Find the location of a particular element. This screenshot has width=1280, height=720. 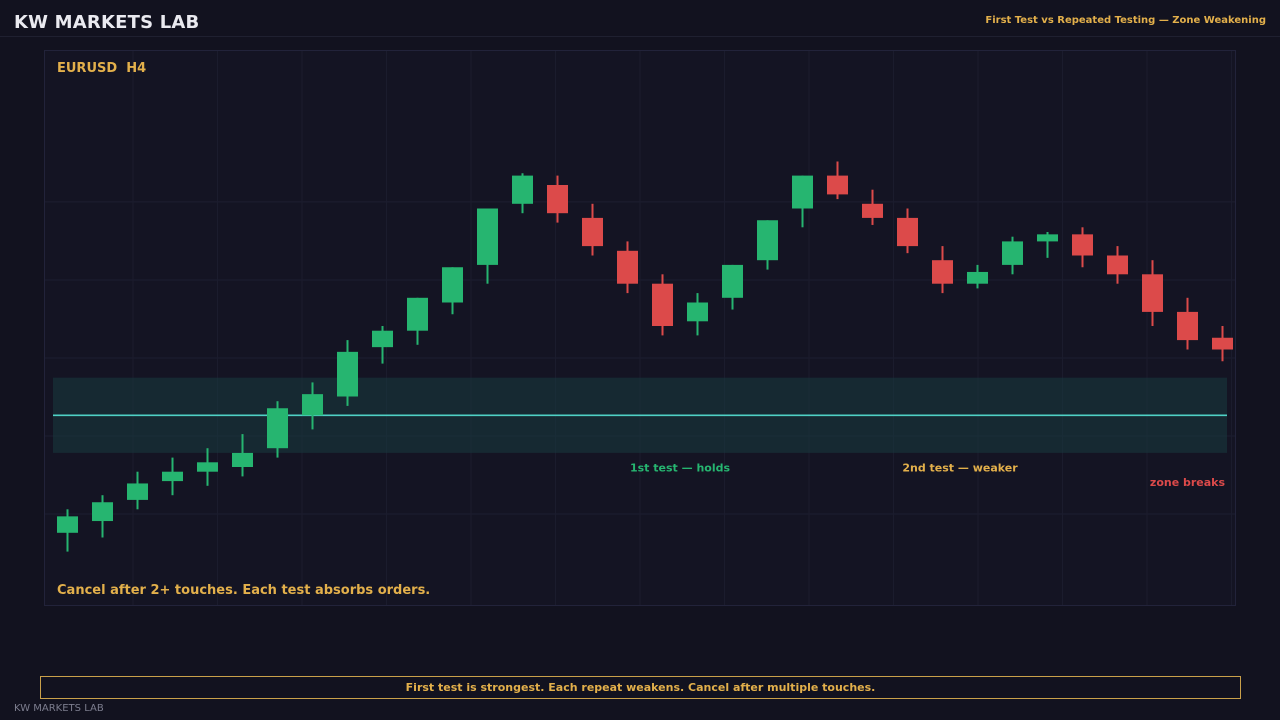

annotation-label: 1st test — holds is located at coordinates (680, 468).